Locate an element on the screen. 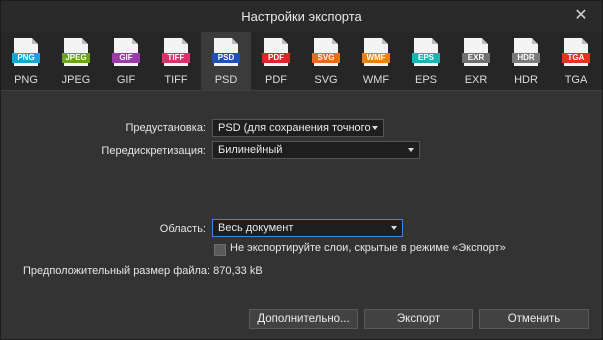 The width and height of the screenshot is (603, 340). area-value: Весь документ is located at coordinates (256, 228).